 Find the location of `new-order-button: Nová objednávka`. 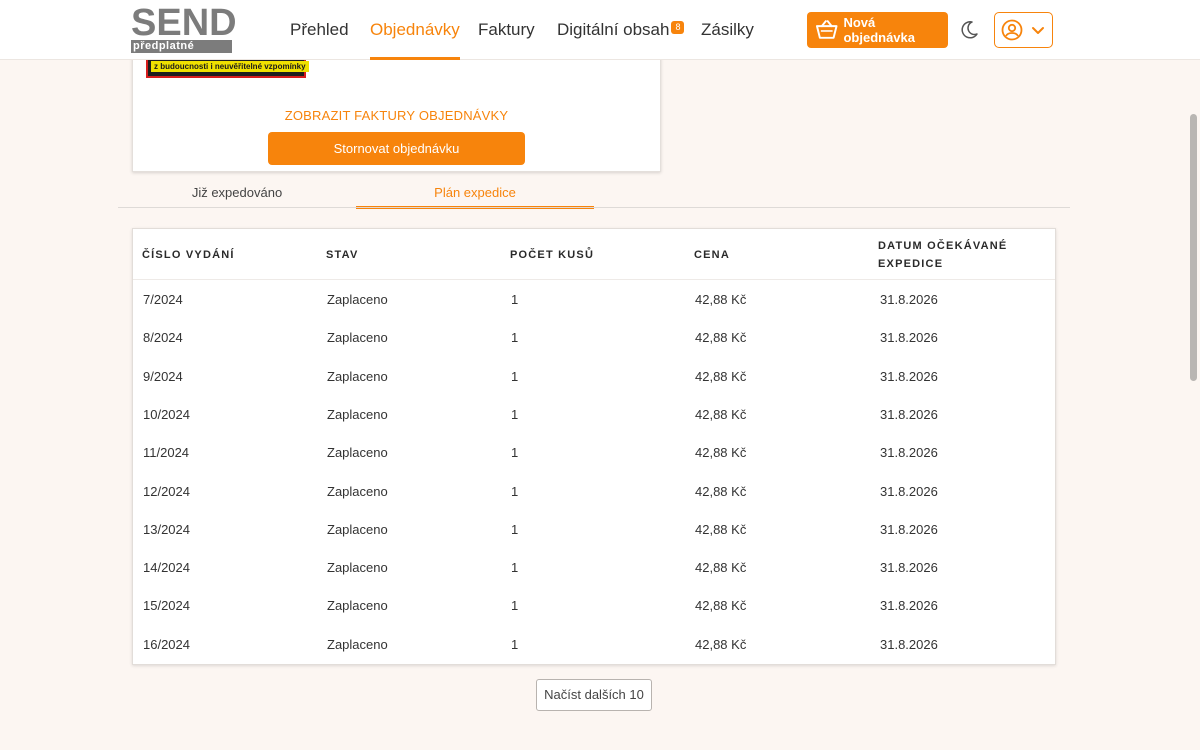

new-order-button: Nová objednávka is located at coordinates (877, 30).